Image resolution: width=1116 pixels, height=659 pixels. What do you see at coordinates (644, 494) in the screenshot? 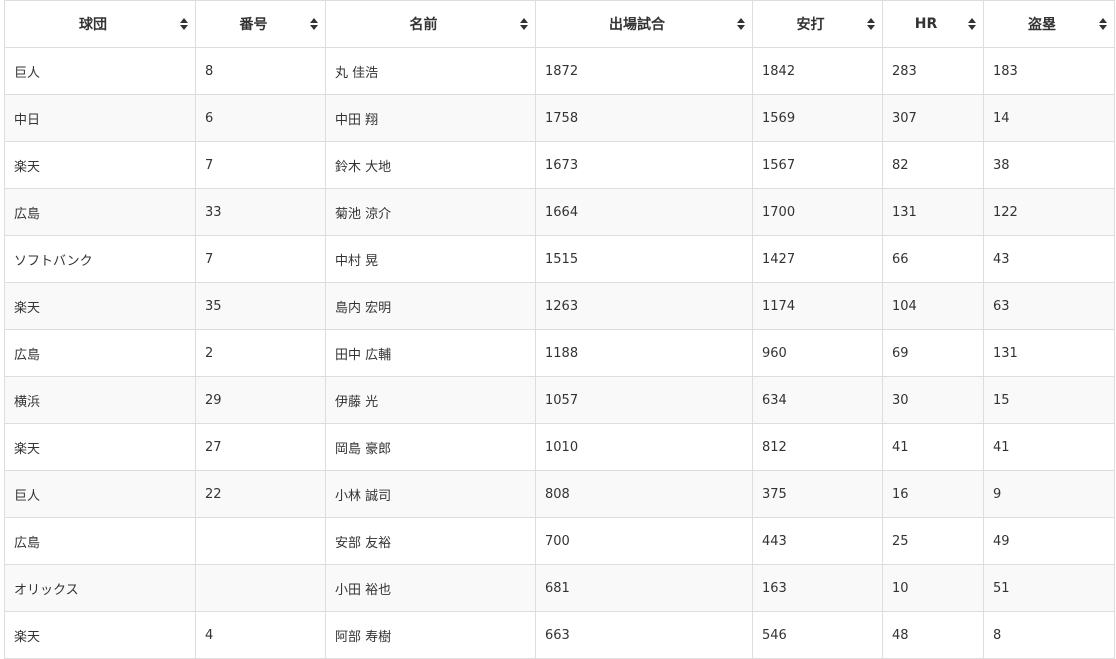
I see `games-cell: 808` at bounding box center [644, 494].